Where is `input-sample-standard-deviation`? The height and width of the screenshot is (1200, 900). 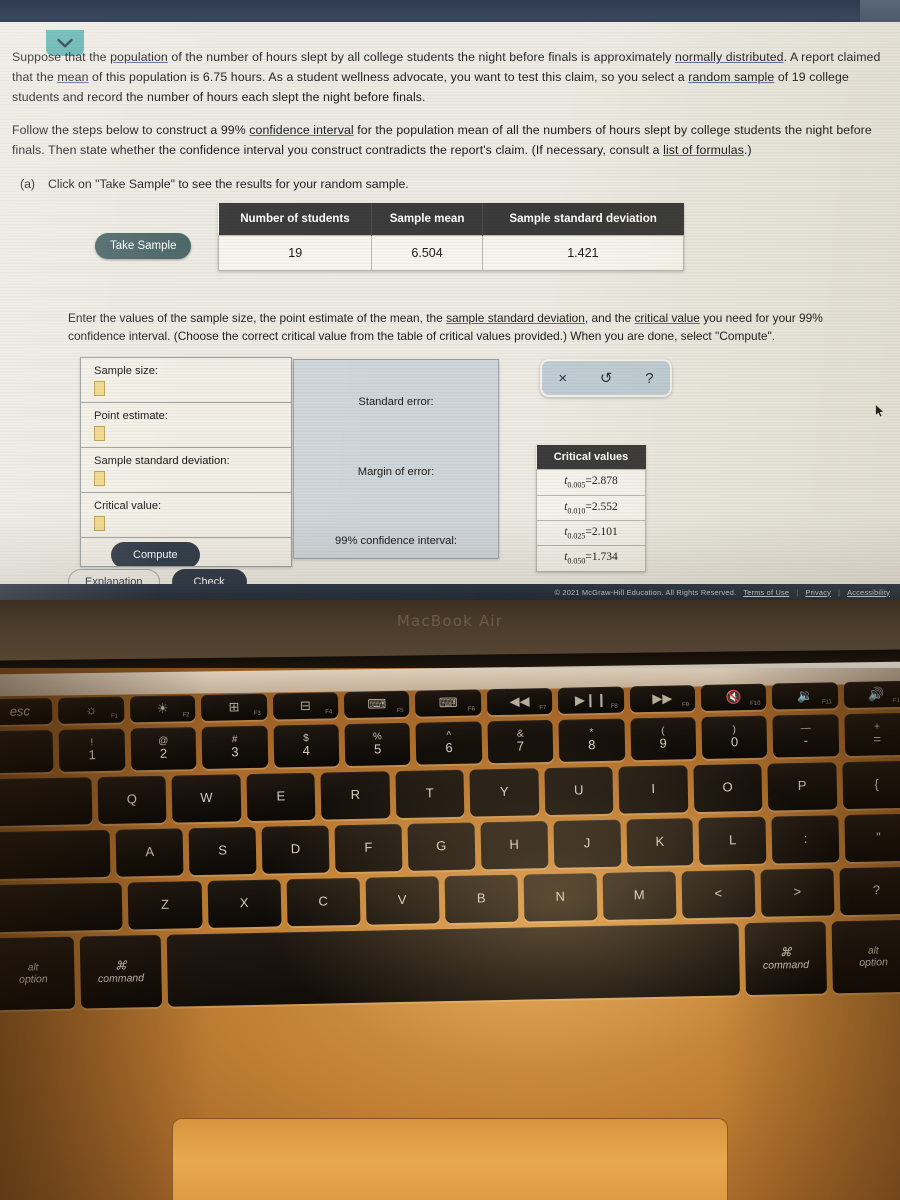
input-sample-standard-deviation is located at coordinates (99, 479).